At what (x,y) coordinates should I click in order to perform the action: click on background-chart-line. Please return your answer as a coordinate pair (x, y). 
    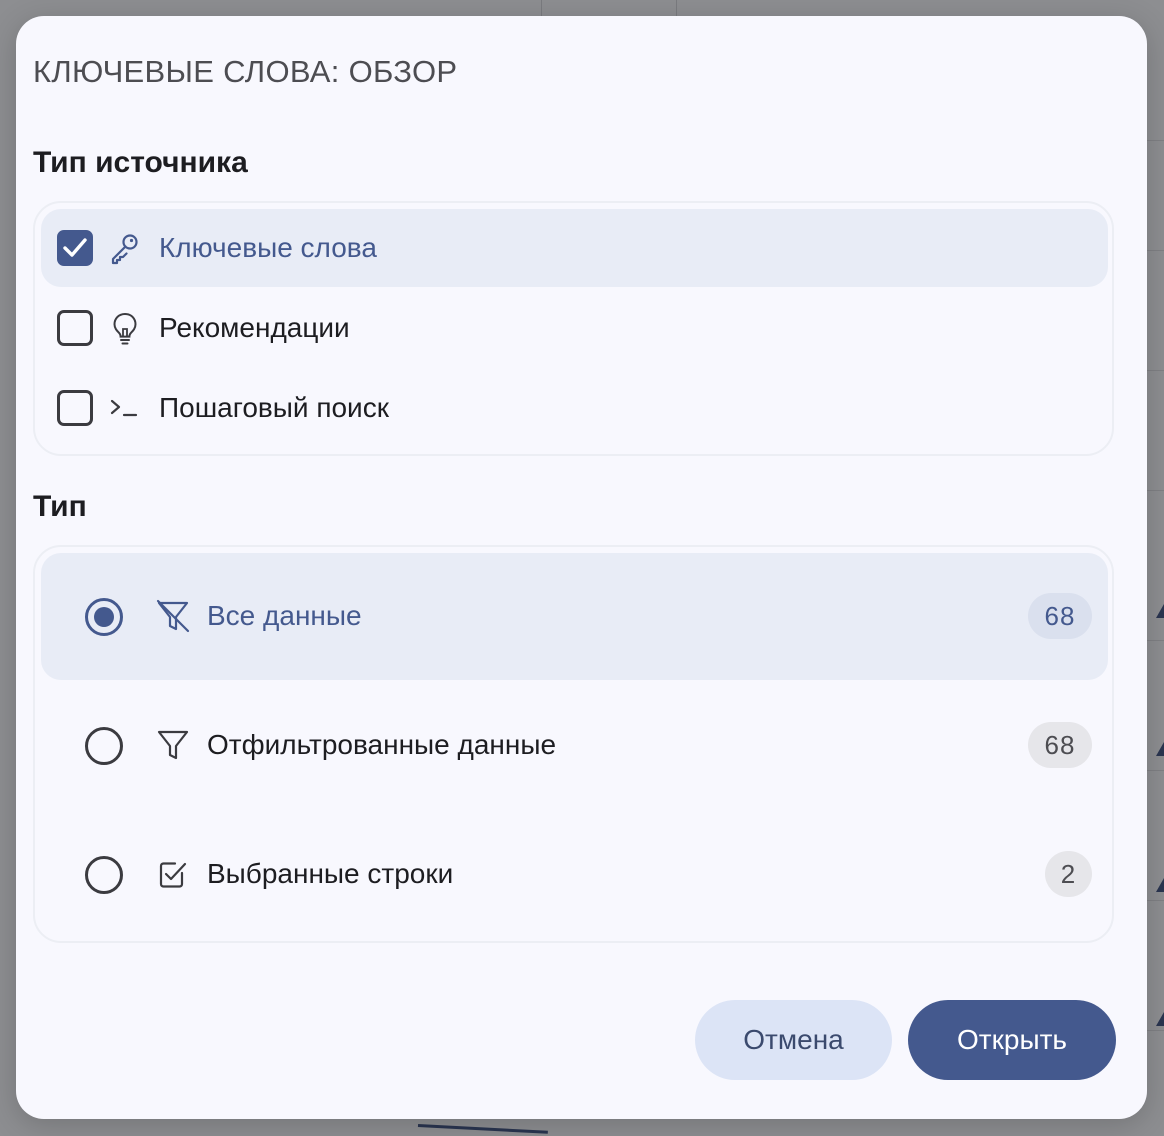
    Looking at the image, I should click on (482, 1129).